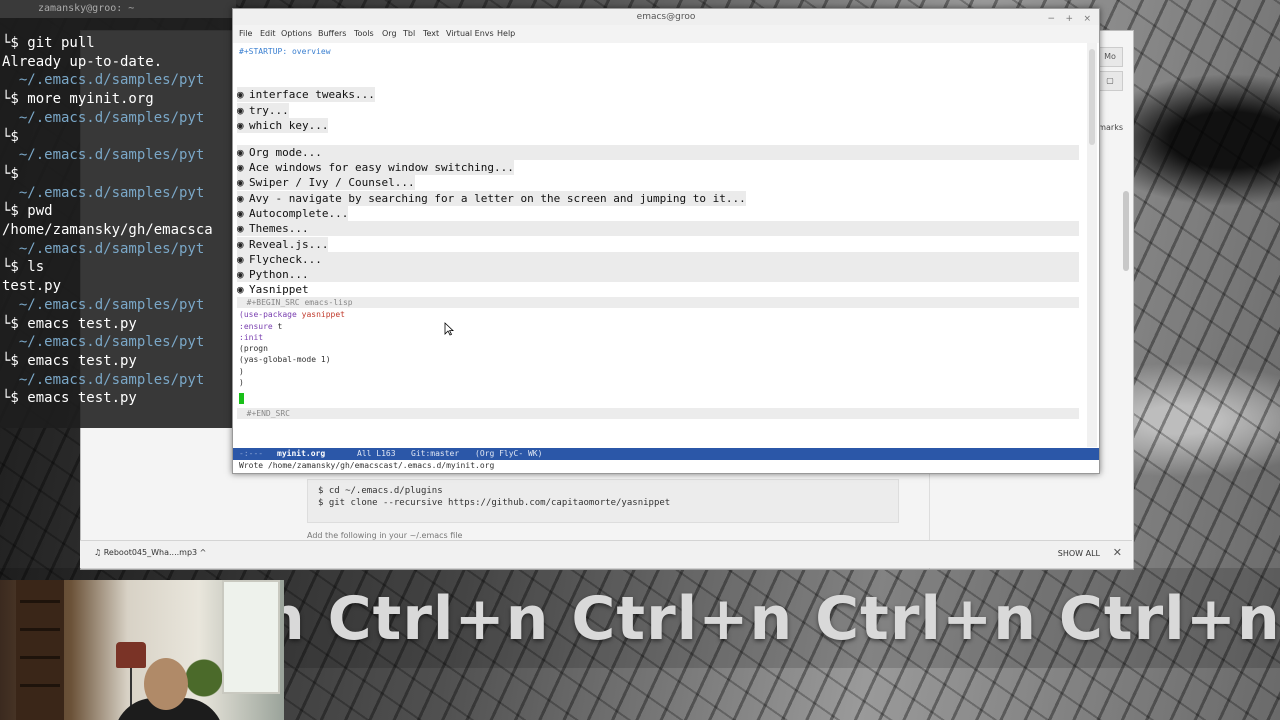 This screenshot has width=1280, height=720. I want to click on text-cursor, so click(241, 398).